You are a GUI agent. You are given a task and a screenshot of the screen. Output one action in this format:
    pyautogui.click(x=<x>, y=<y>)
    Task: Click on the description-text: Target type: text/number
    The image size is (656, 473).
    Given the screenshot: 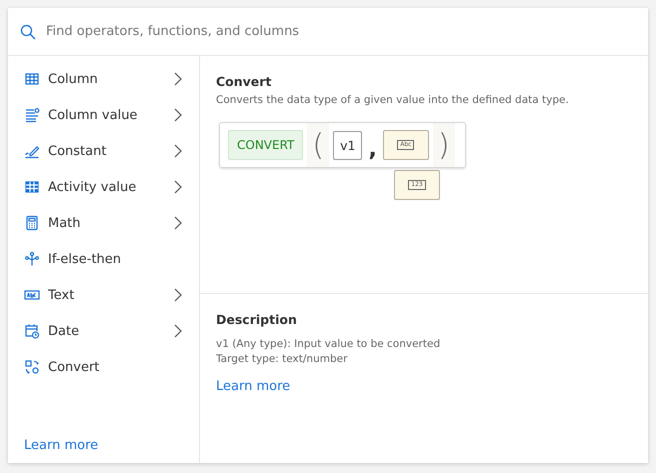 What is the action you would take?
    pyautogui.click(x=282, y=359)
    